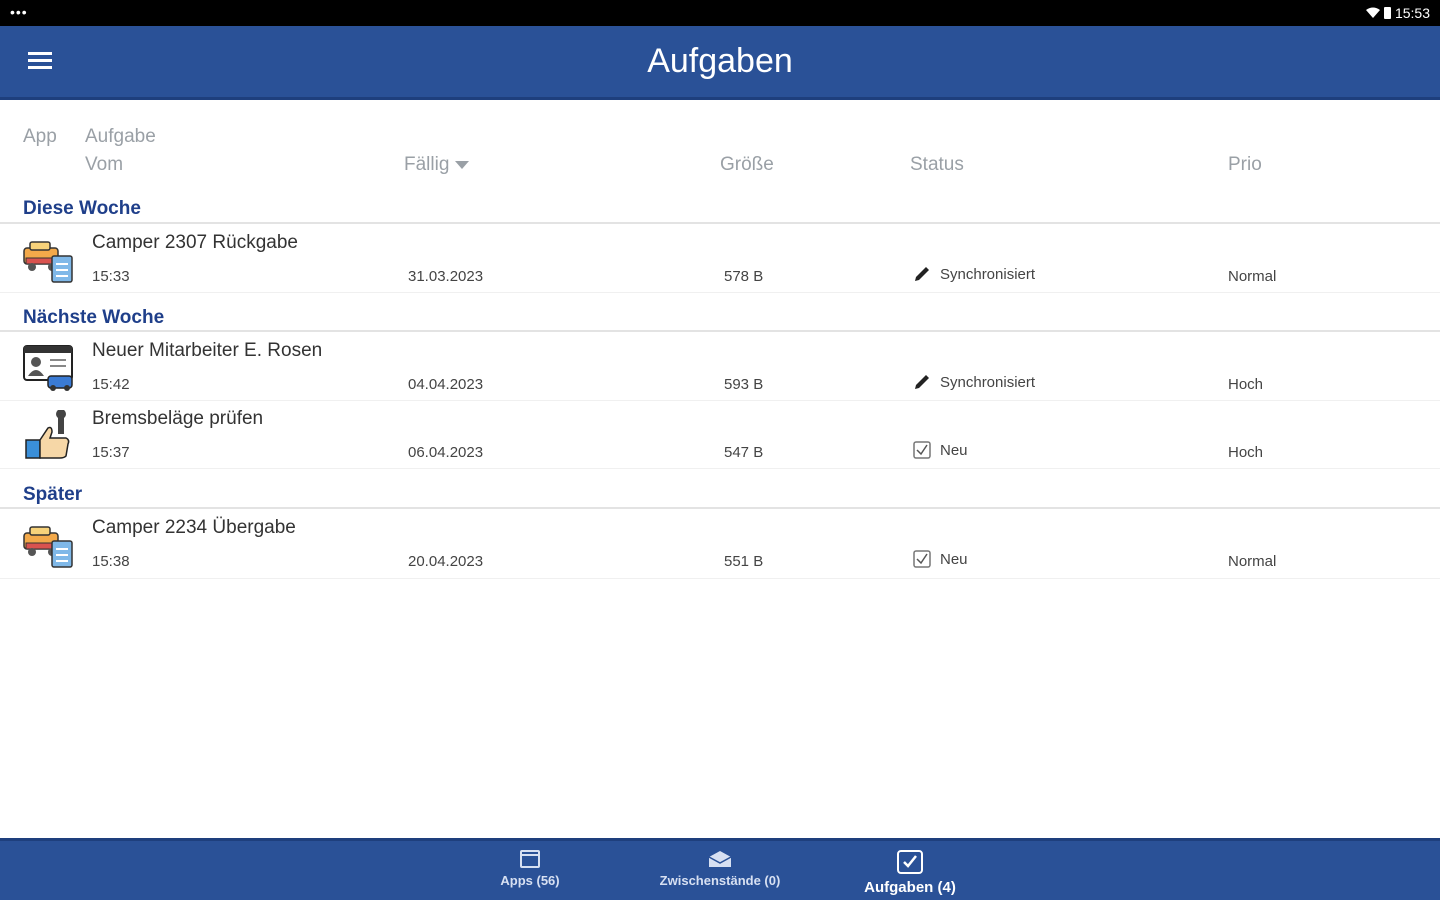 The width and height of the screenshot is (1440, 900). What do you see at coordinates (104, 164) in the screenshot?
I see `column-header-from: Vom` at bounding box center [104, 164].